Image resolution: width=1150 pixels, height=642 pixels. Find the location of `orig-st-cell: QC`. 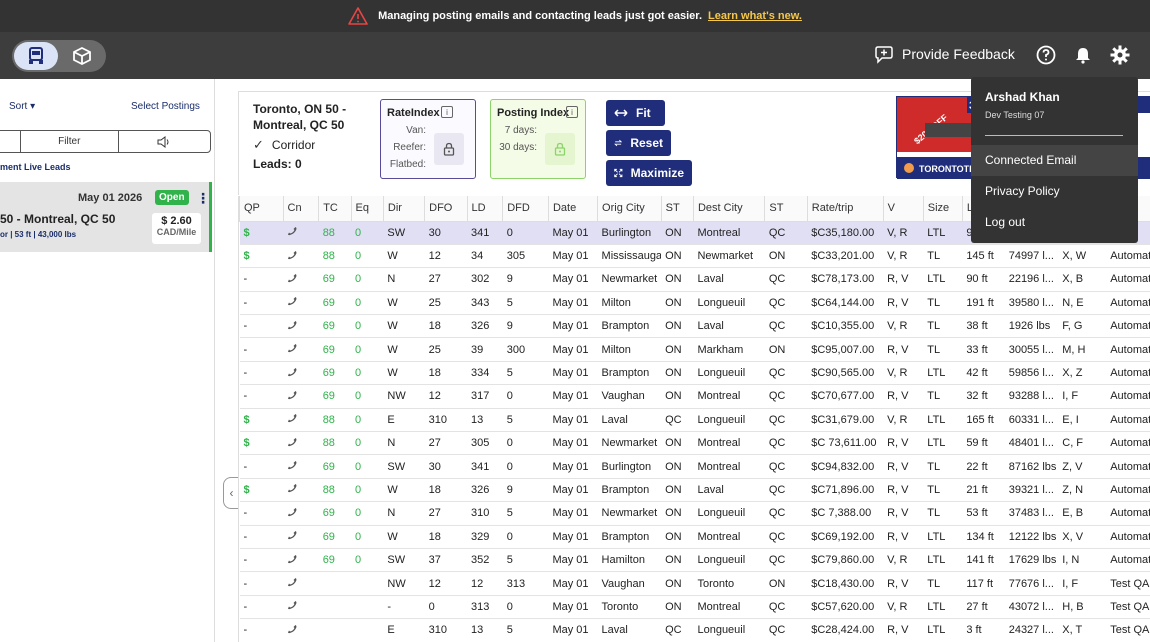

orig-st-cell: QC is located at coordinates (677, 630).